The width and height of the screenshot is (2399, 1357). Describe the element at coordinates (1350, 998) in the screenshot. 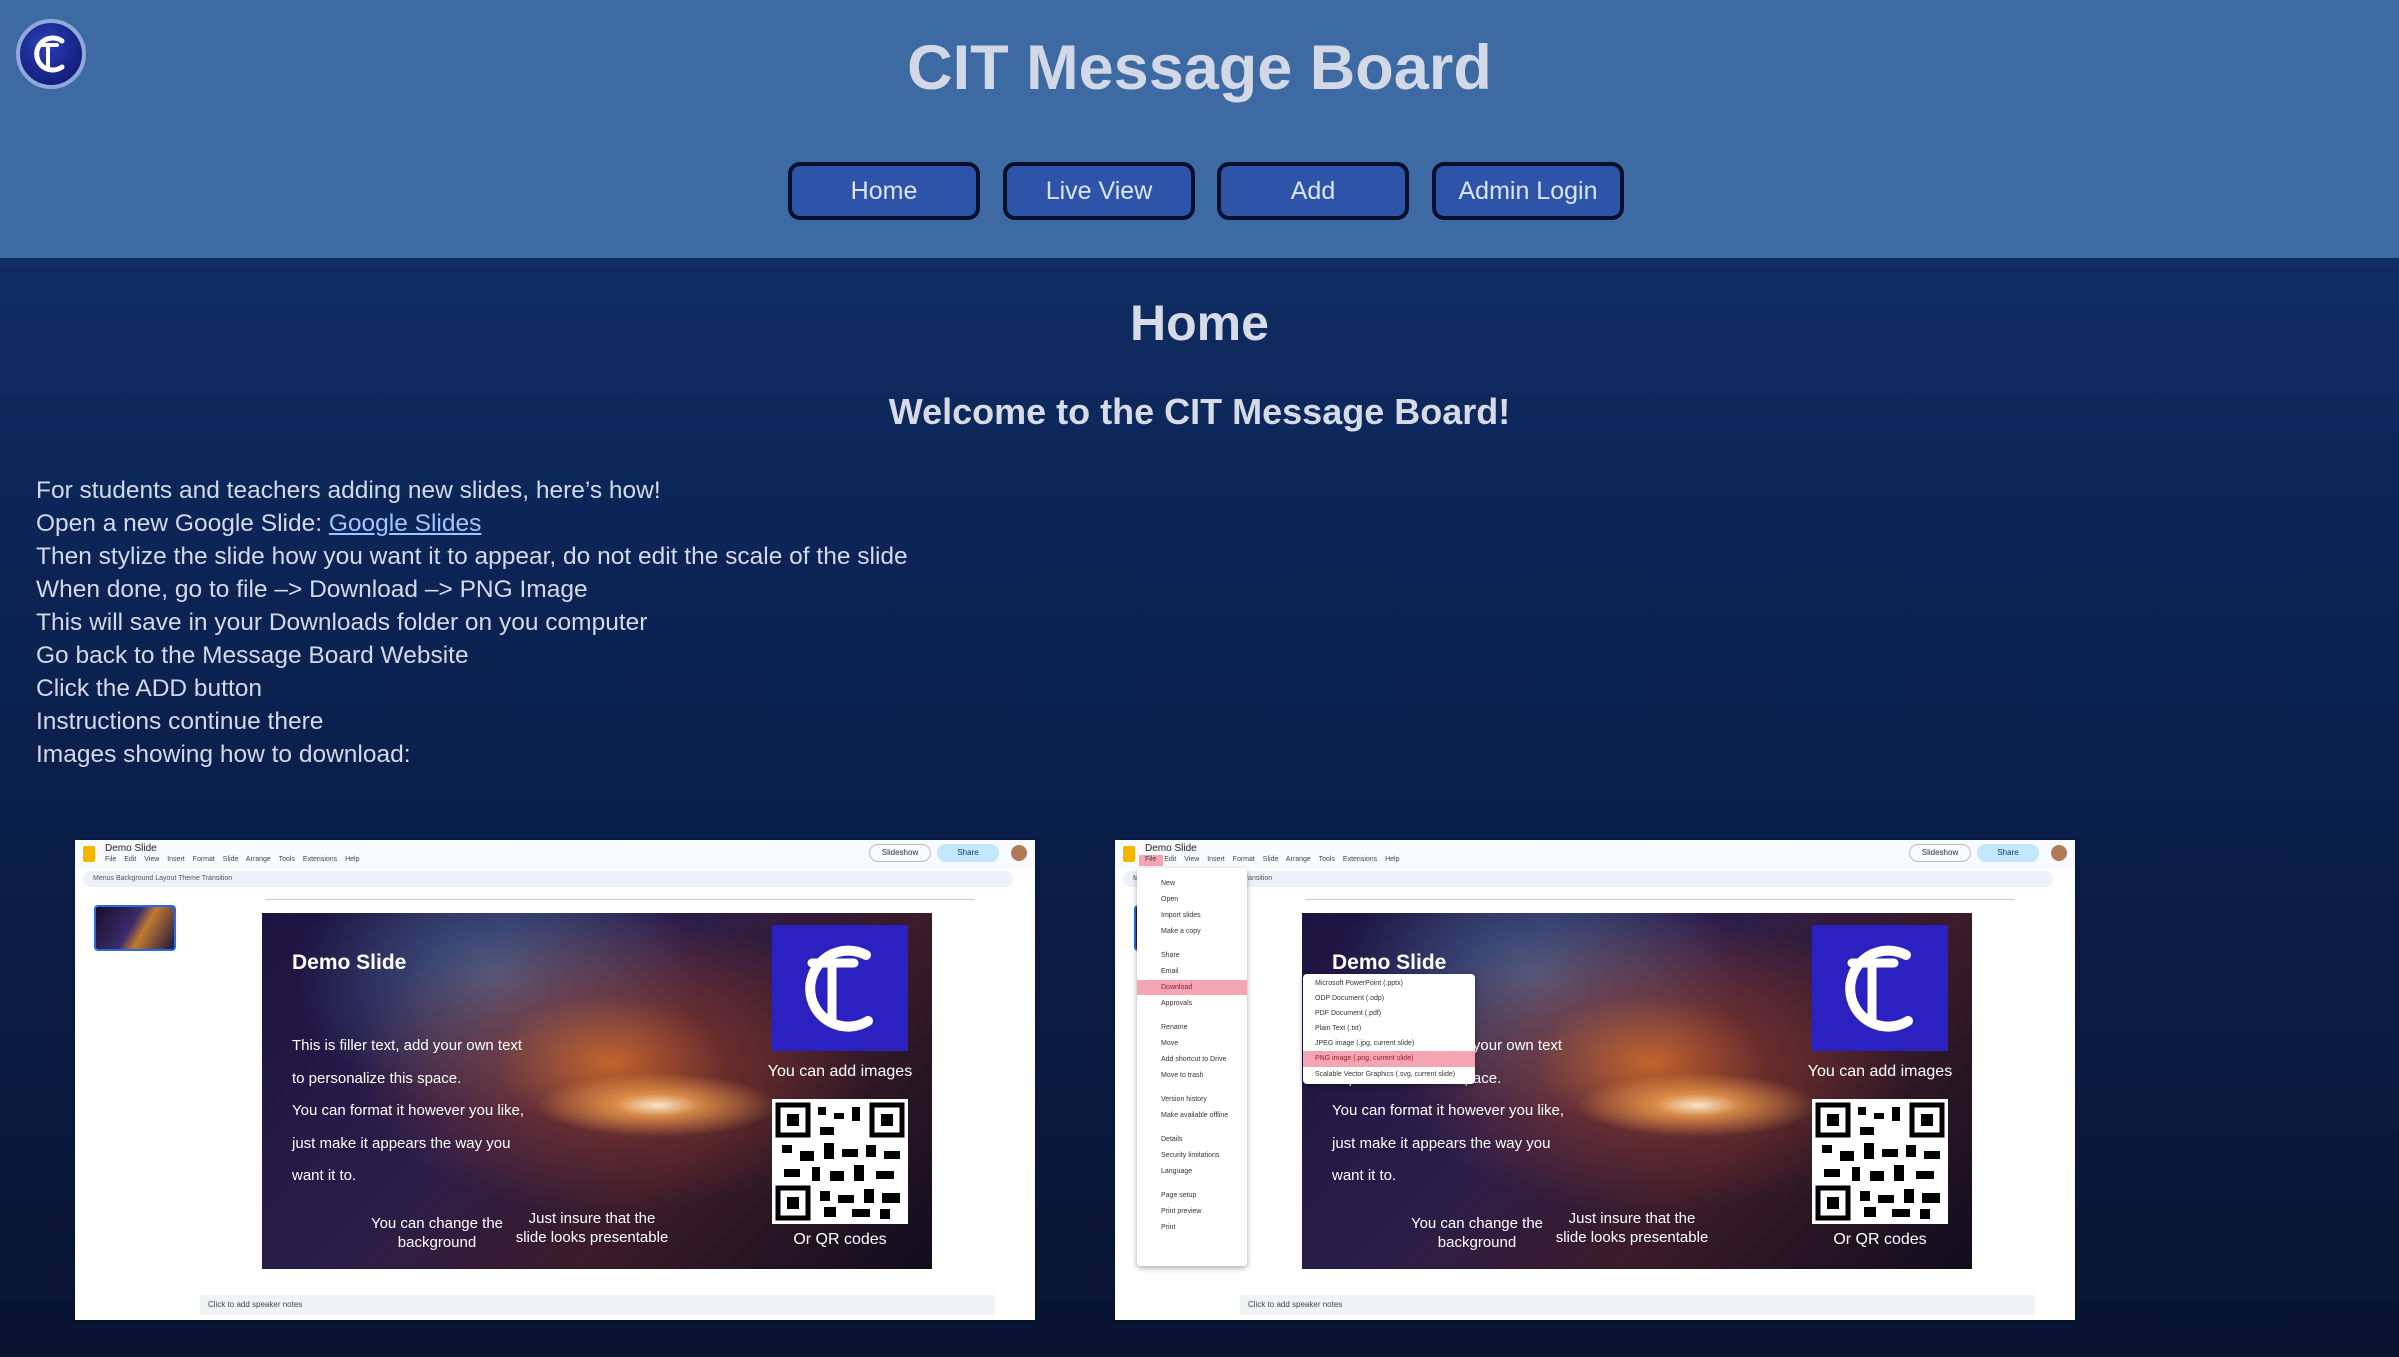

I see `download-option: ODP Document (.odp)` at that location.